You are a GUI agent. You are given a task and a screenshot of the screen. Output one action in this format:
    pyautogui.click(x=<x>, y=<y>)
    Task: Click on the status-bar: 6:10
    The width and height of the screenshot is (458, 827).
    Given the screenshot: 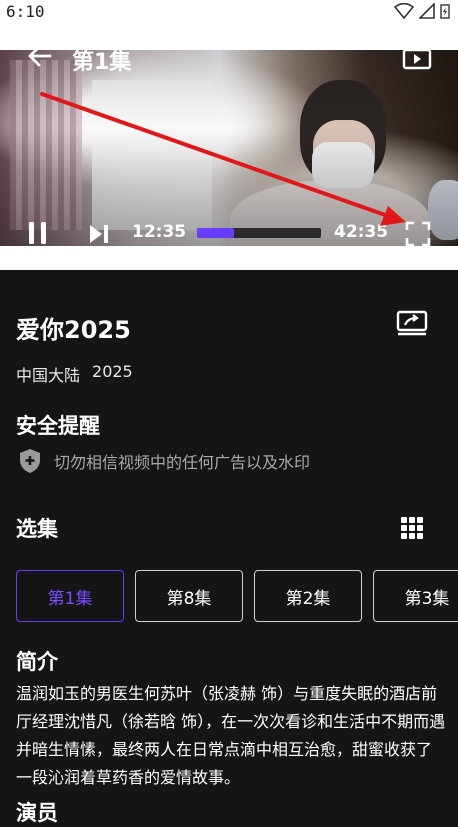 What is the action you would take?
    pyautogui.click(x=229, y=12)
    